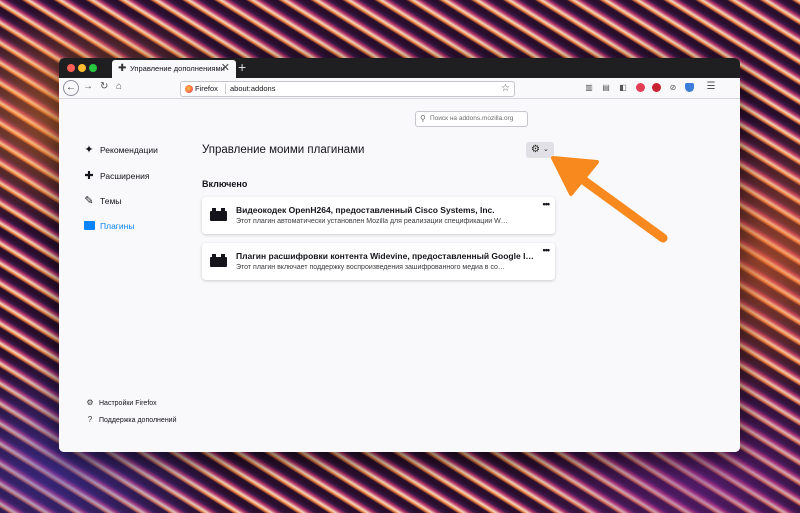  I want to click on brush-icon: ✎, so click(89, 201).